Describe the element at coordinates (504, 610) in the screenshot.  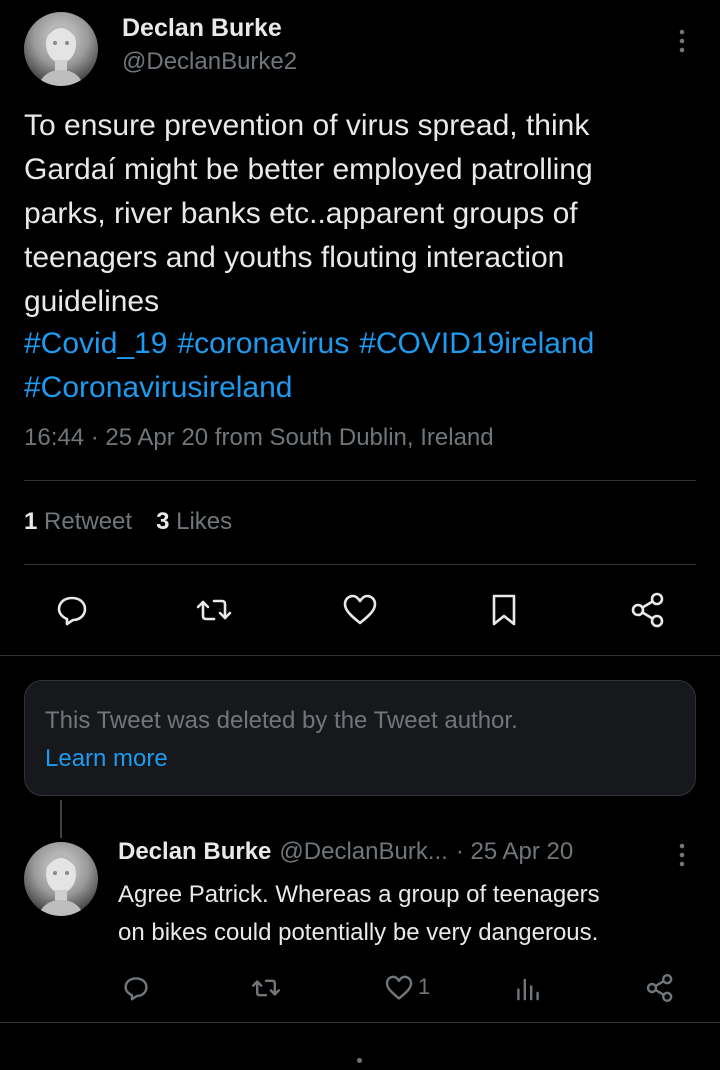
I see `bookmark-icon` at that location.